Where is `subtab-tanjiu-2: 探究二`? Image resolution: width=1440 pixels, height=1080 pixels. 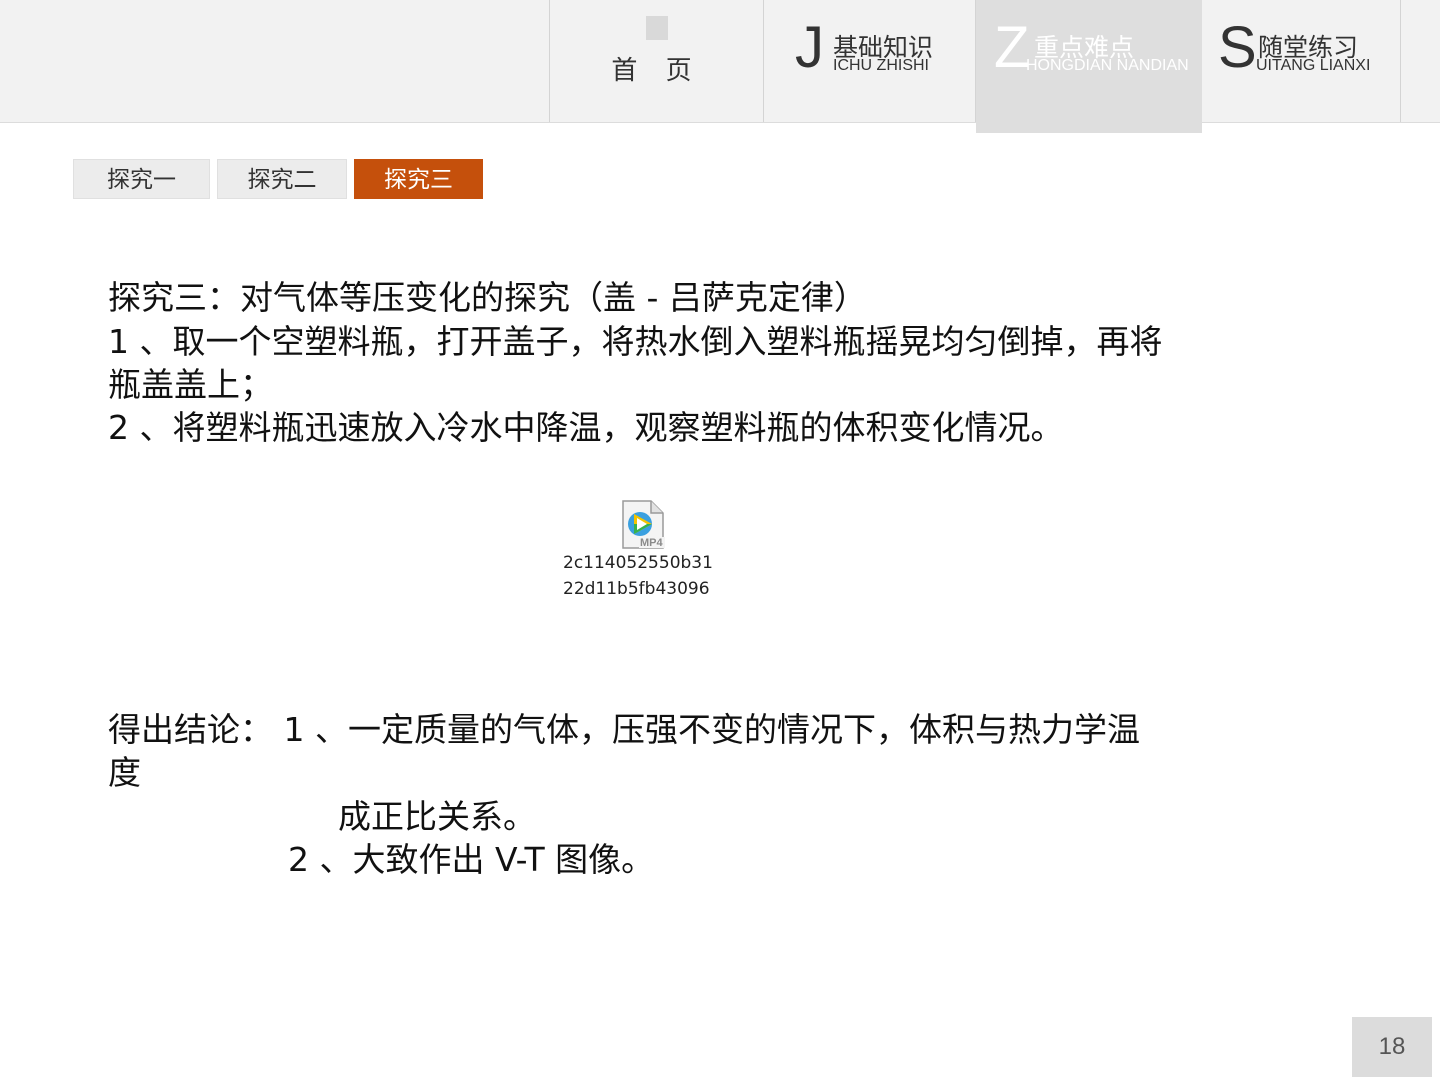
subtab-tanjiu-2: 探究二 is located at coordinates (282, 179).